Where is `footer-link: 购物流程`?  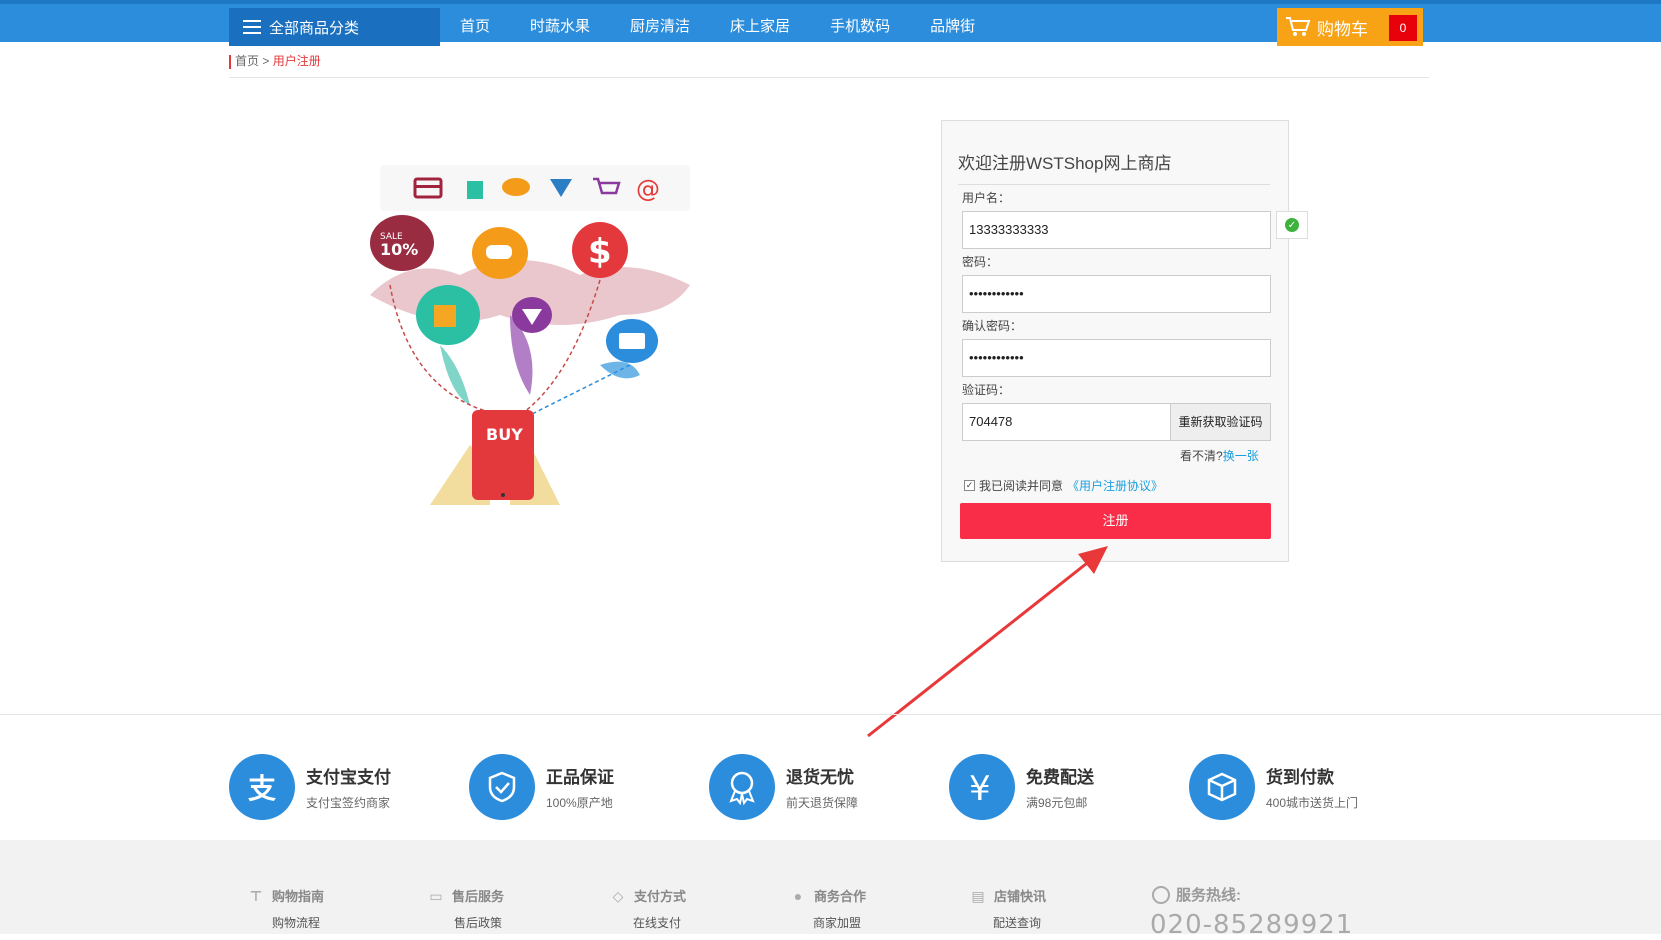 footer-link: 购物流程 is located at coordinates (296, 922).